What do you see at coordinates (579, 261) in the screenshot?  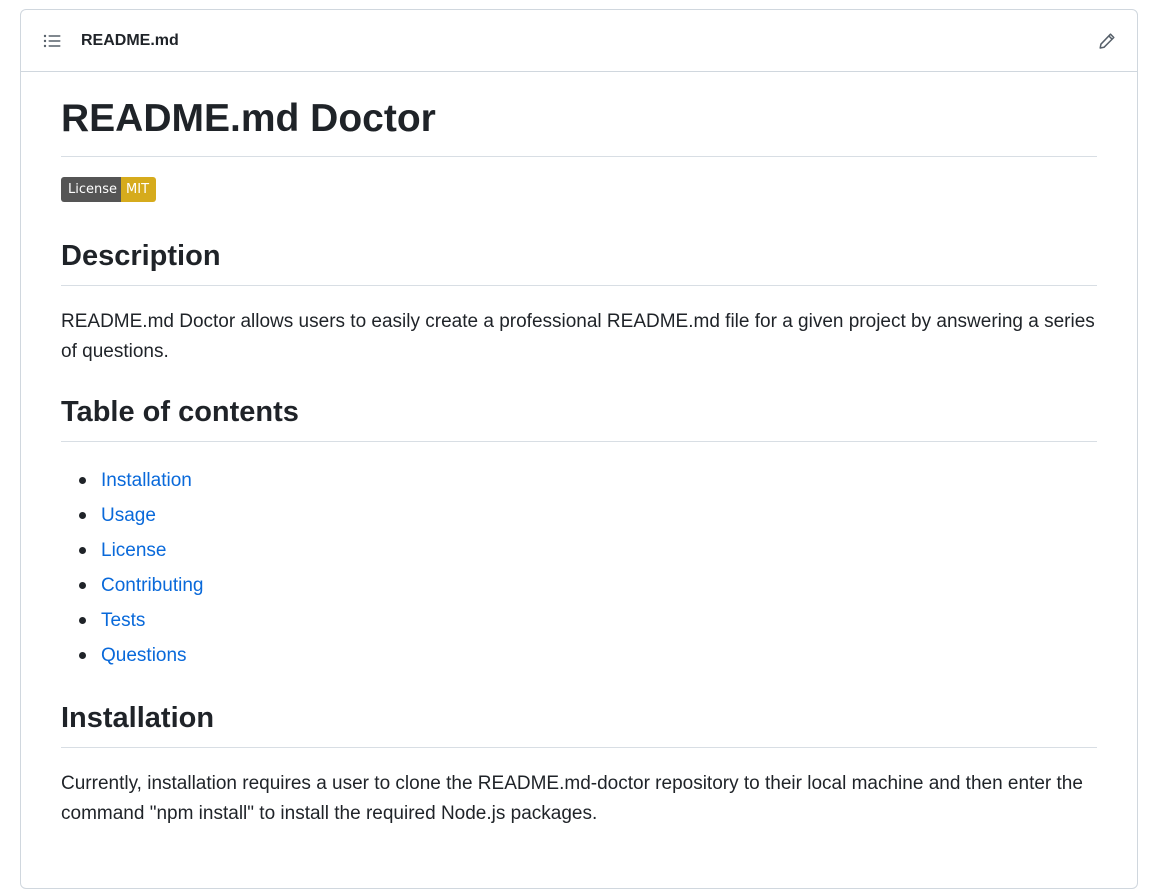 I see `heading-description: Description` at bounding box center [579, 261].